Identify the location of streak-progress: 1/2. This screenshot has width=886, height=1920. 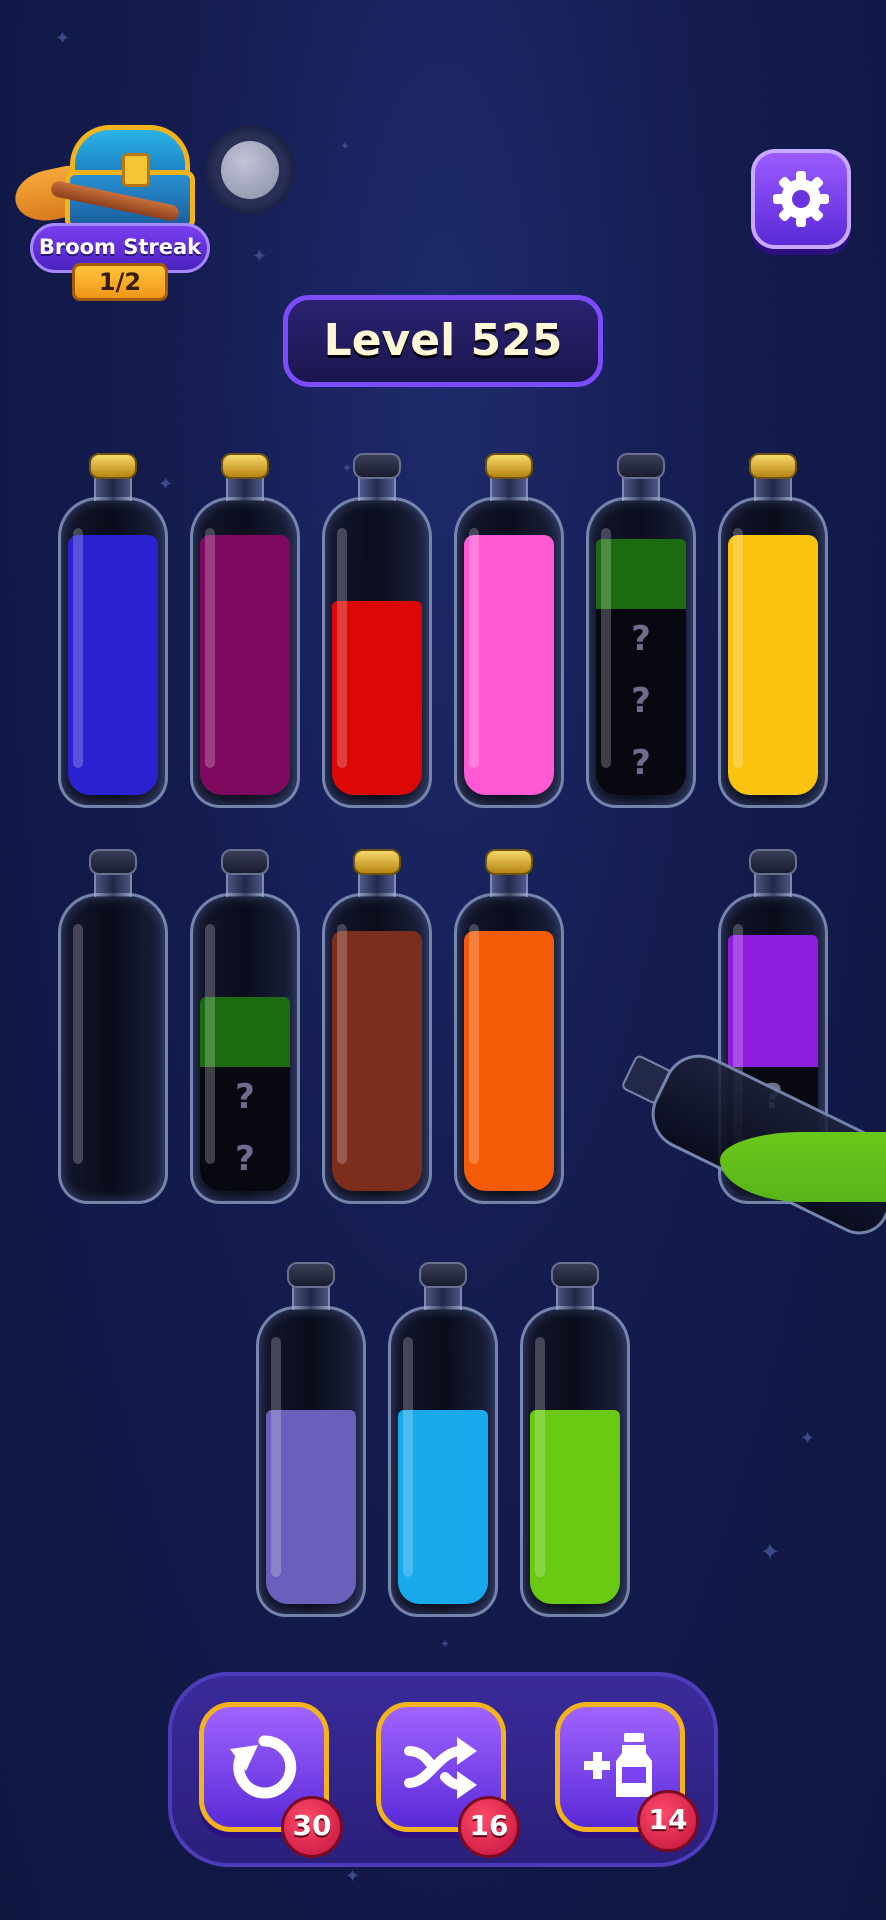
(120, 282).